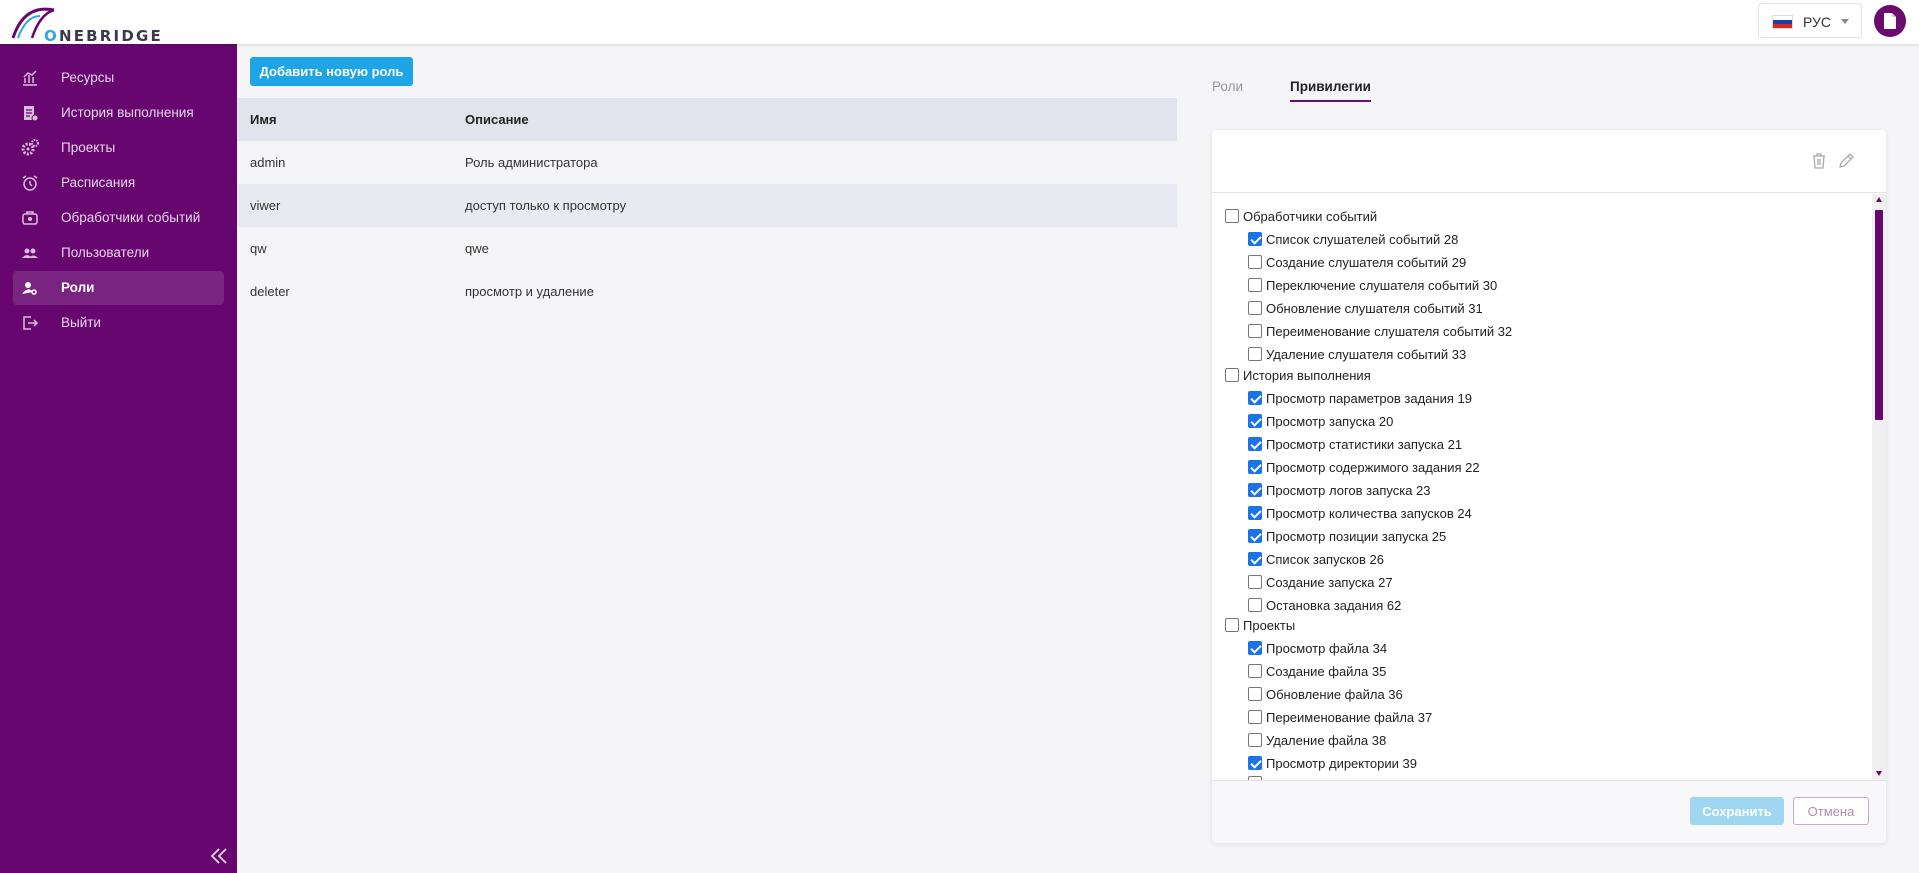 Image resolution: width=1919 pixels, height=873 pixels. What do you see at coordinates (1879, 487) in the screenshot?
I see `privileges-scrollbar` at bounding box center [1879, 487].